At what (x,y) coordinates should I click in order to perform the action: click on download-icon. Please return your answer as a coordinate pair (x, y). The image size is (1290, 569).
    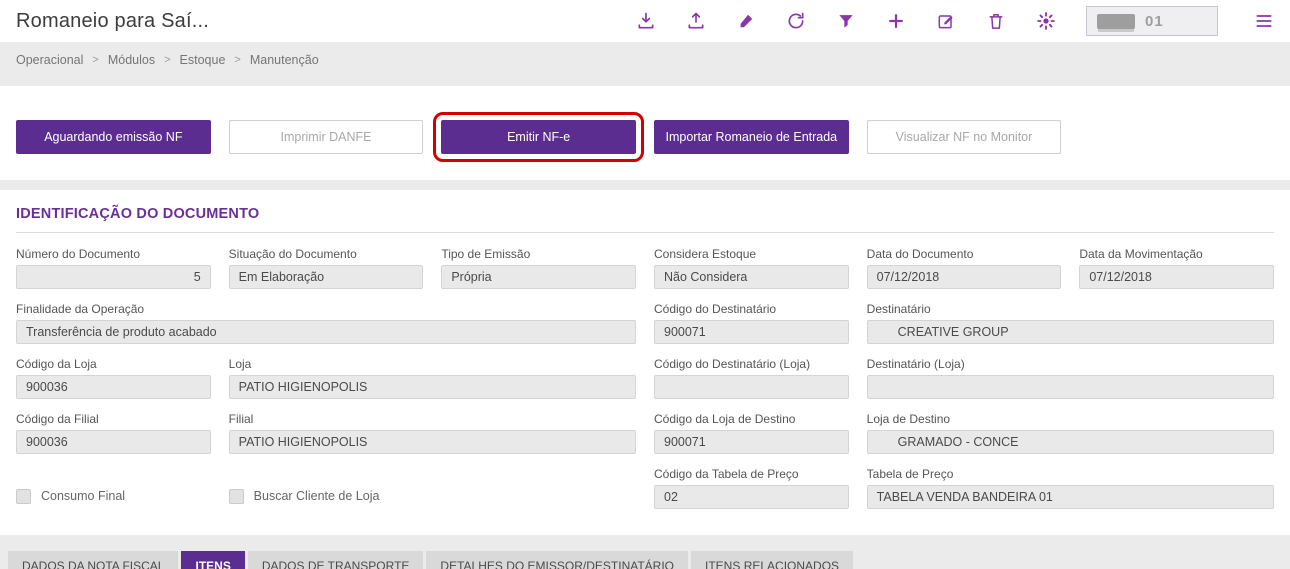
    Looking at the image, I should click on (646, 21).